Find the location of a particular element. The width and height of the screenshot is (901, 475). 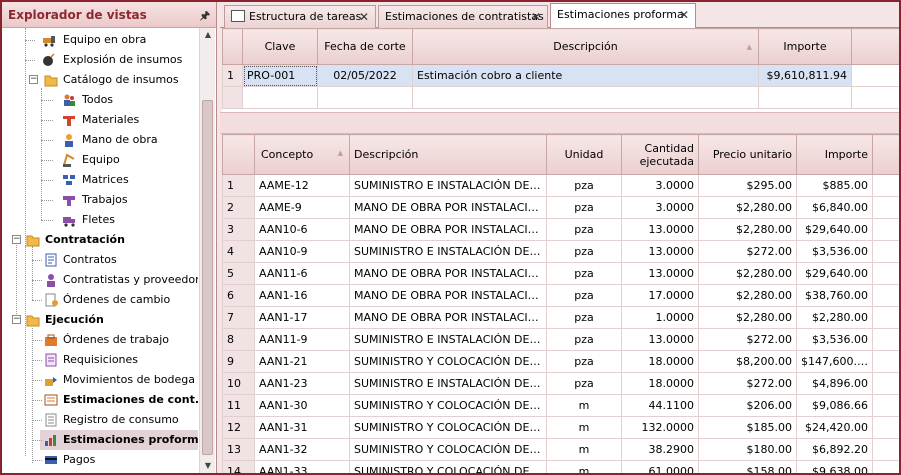

cell-importe: $38,760.00 is located at coordinates (834, 295).